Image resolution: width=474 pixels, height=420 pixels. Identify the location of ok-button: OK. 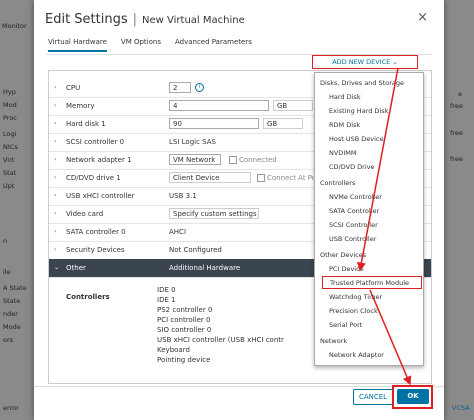
(413, 396).